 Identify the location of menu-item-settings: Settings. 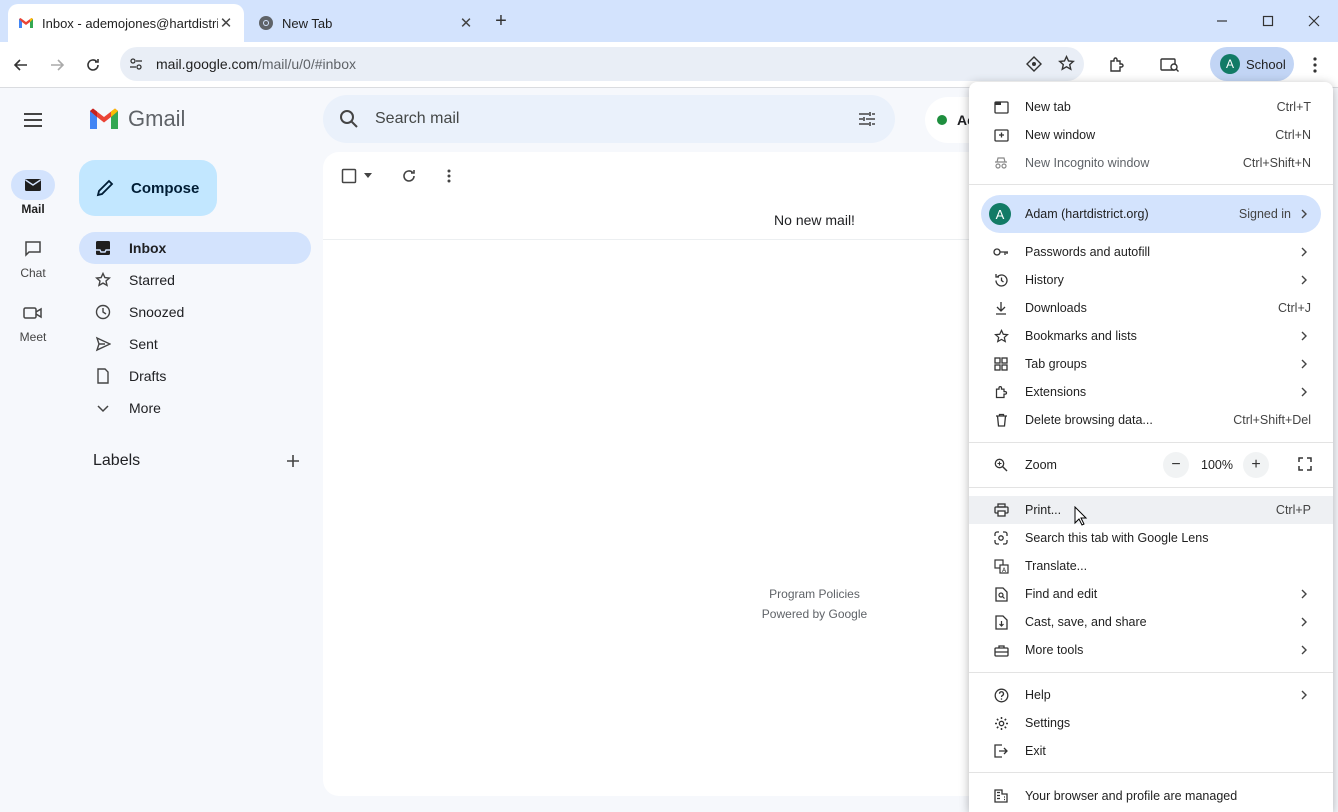
(1151, 723).